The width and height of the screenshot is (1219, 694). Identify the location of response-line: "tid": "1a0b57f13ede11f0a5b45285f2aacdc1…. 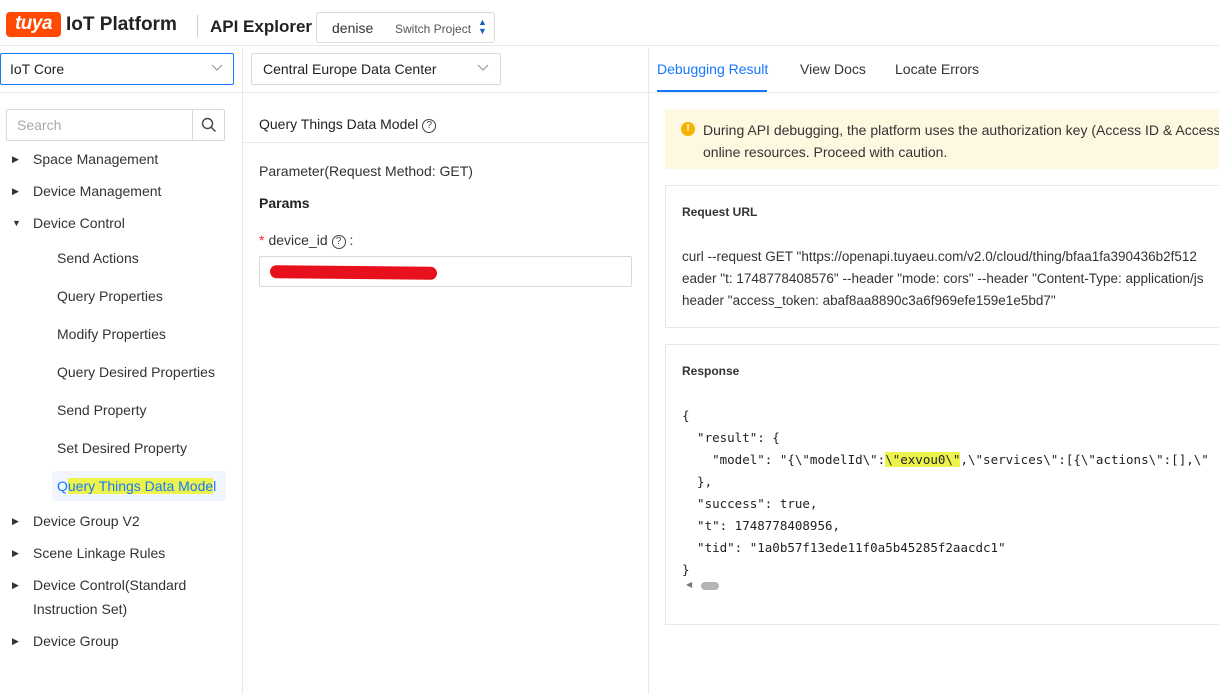
(844, 547).